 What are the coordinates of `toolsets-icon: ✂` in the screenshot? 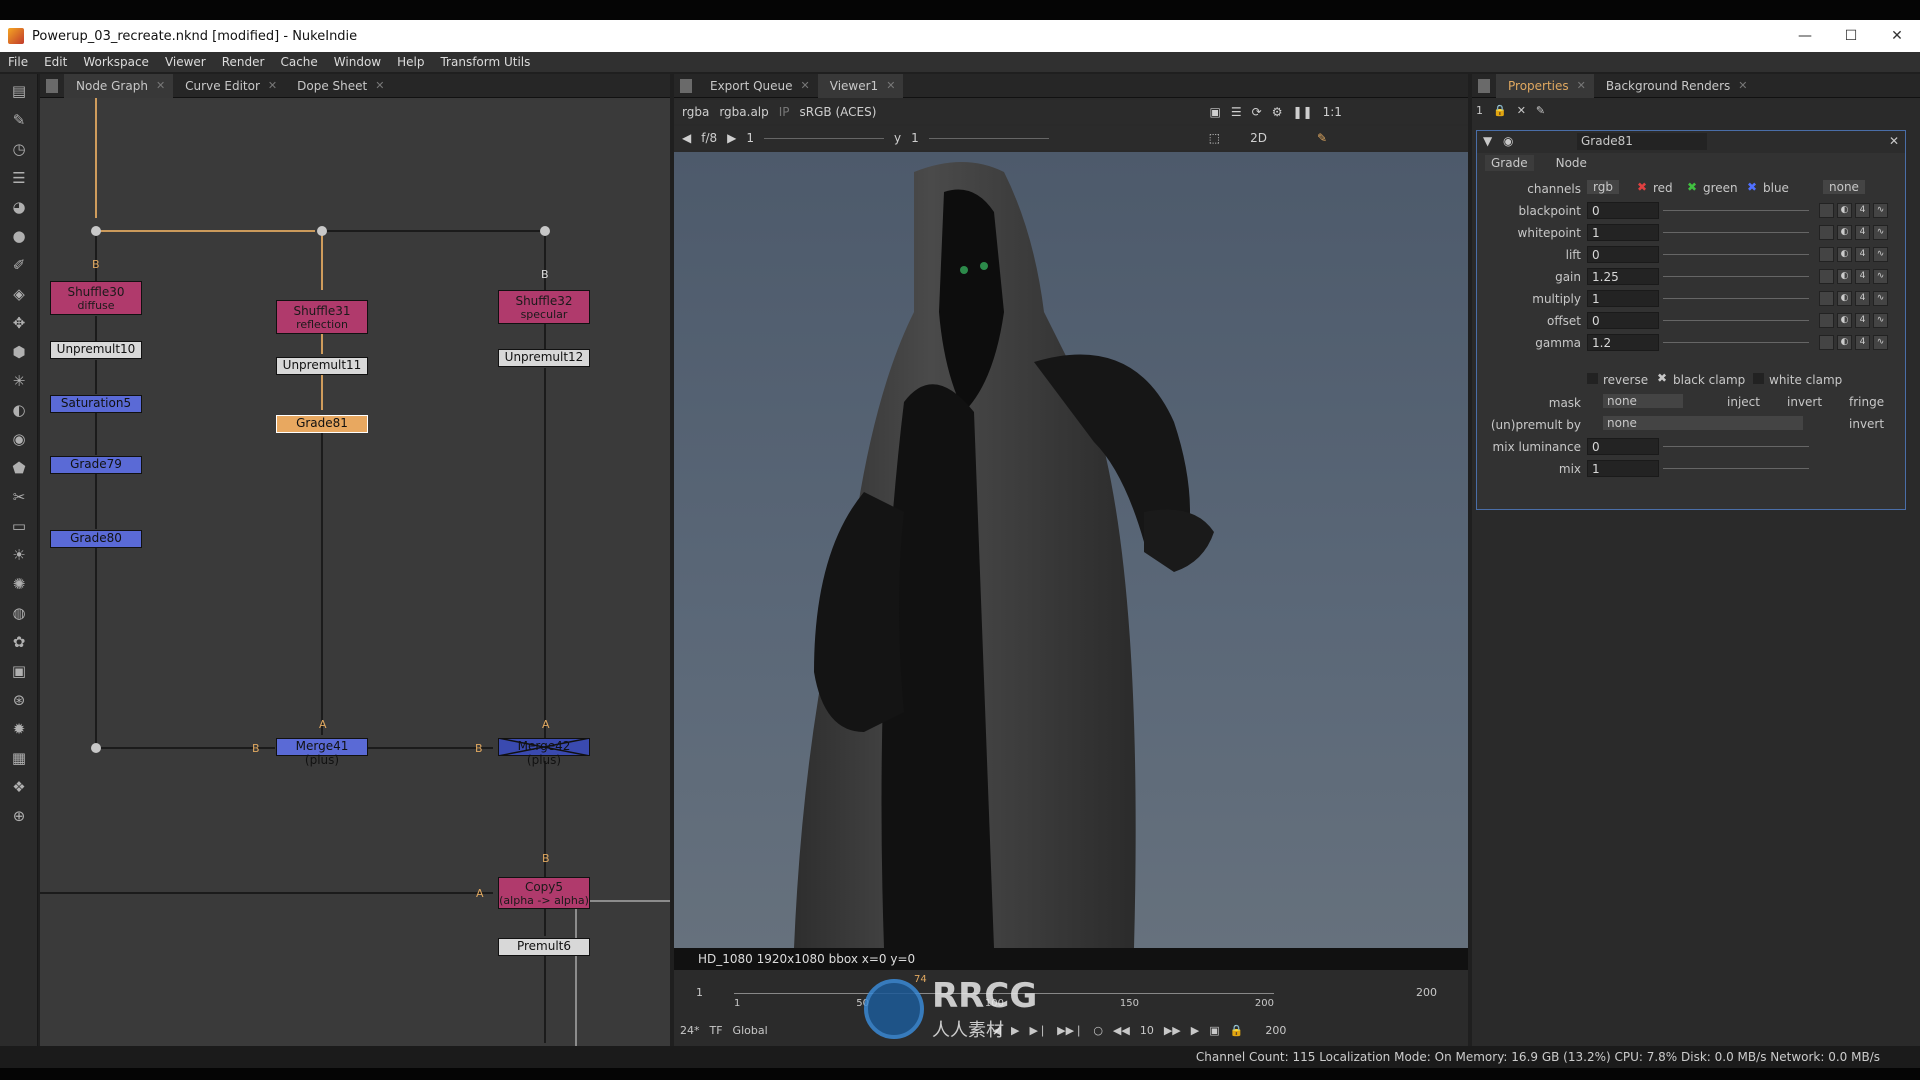 It's located at (19, 497).